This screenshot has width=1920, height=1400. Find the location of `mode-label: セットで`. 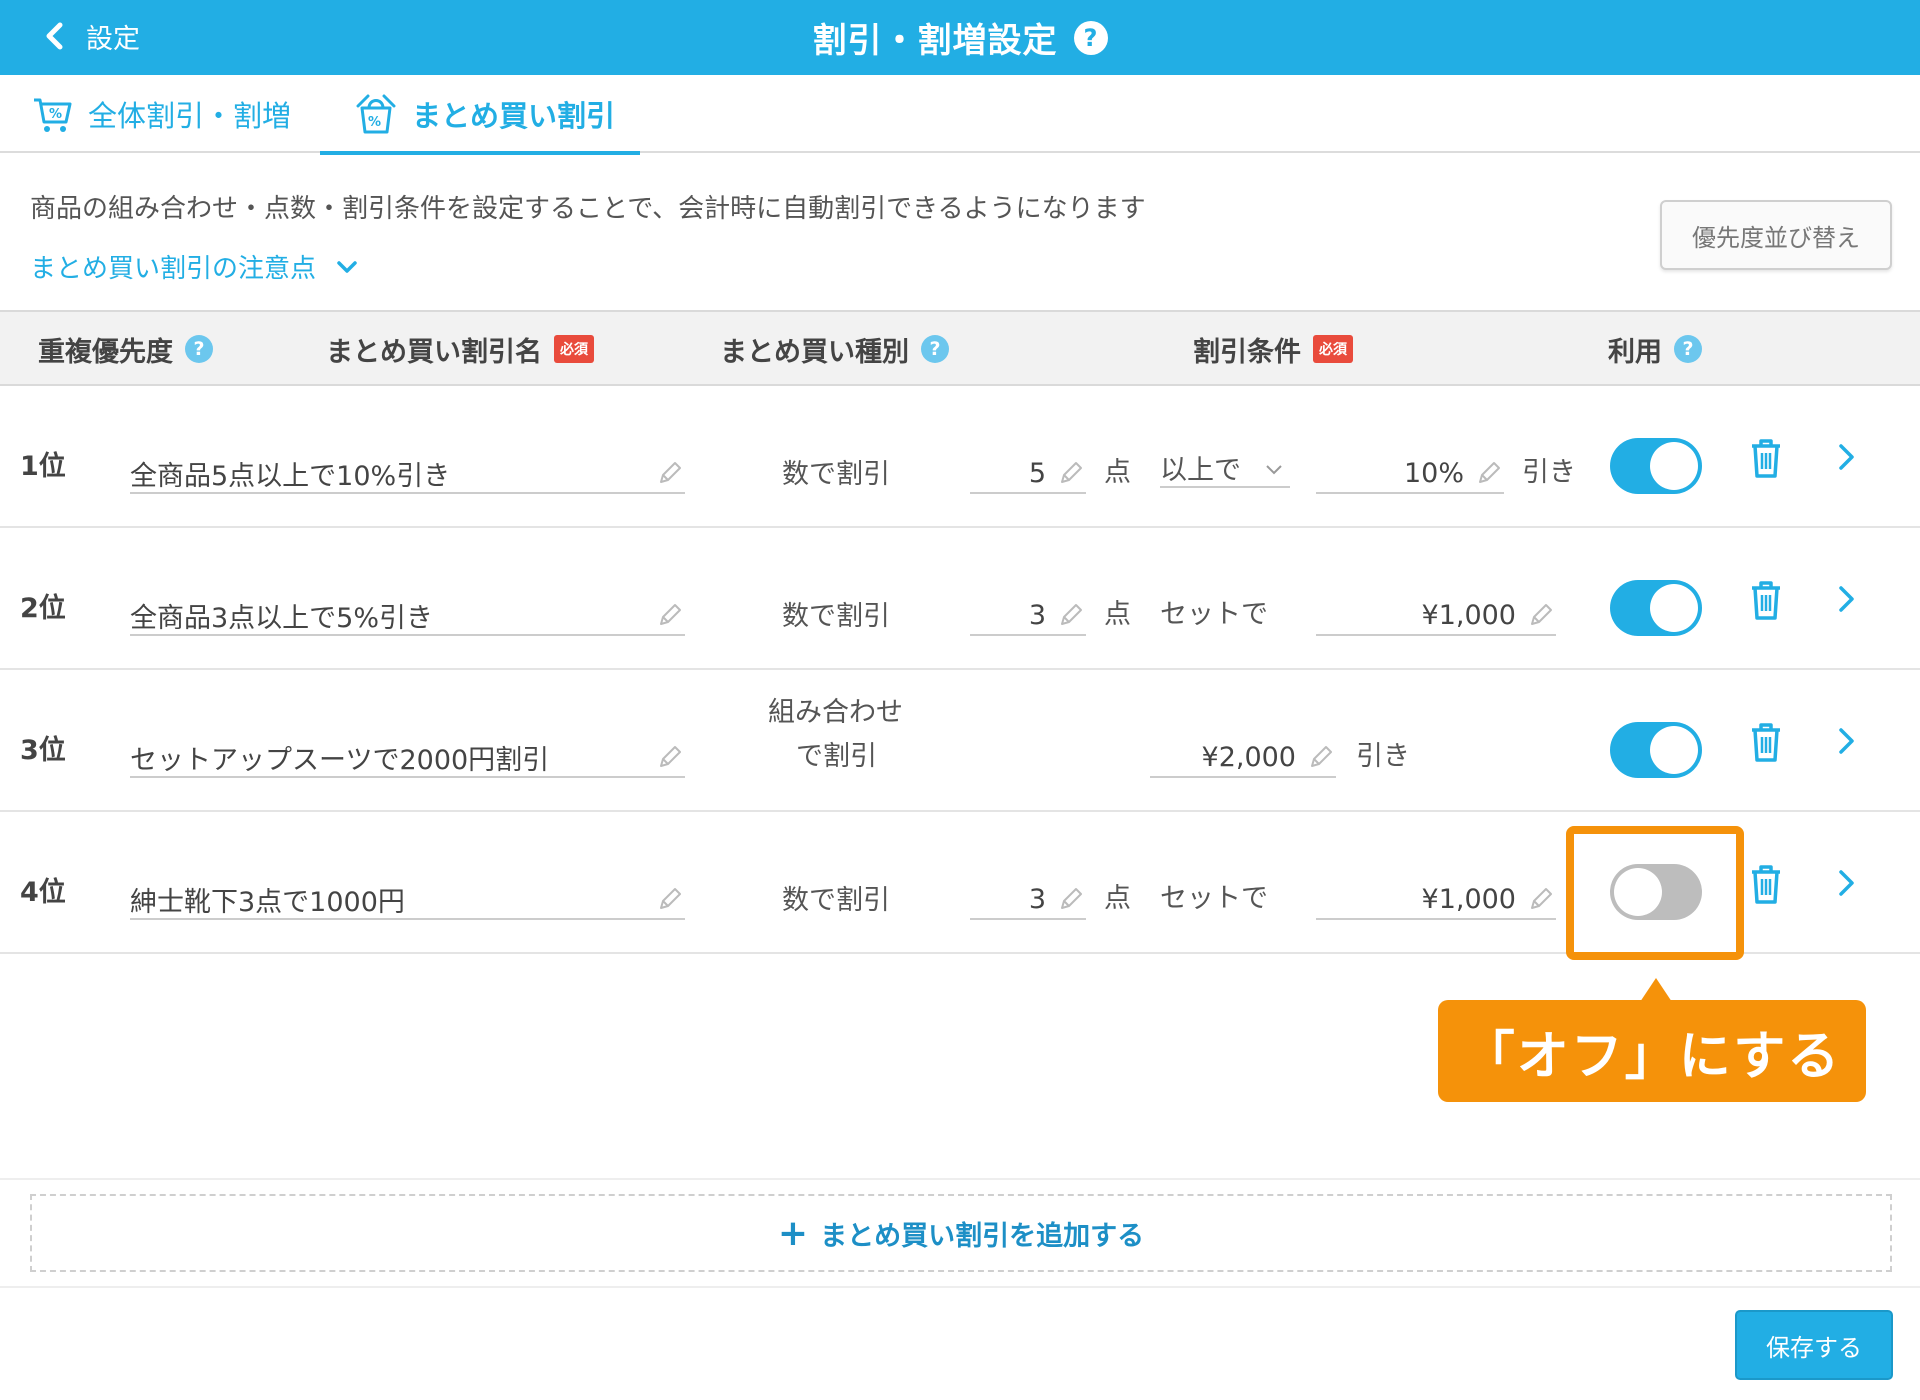

mode-label: セットで is located at coordinates (1214, 898).